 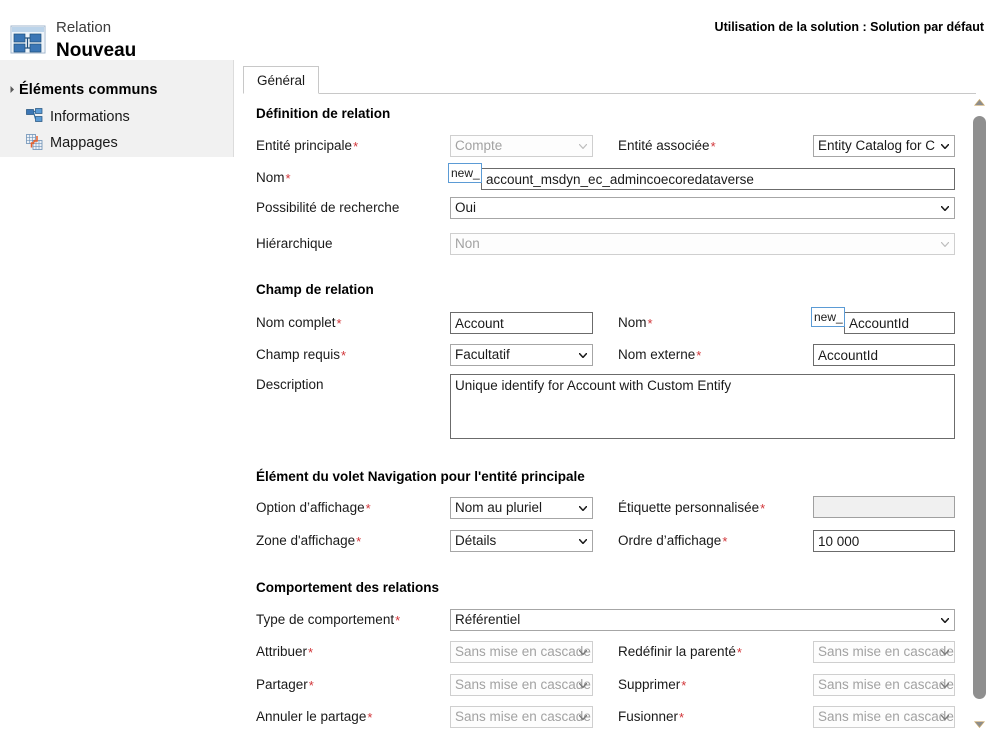 What do you see at coordinates (652, 685) in the screenshot?
I see `label-supprimer: Supprimer*` at bounding box center [652, 685].